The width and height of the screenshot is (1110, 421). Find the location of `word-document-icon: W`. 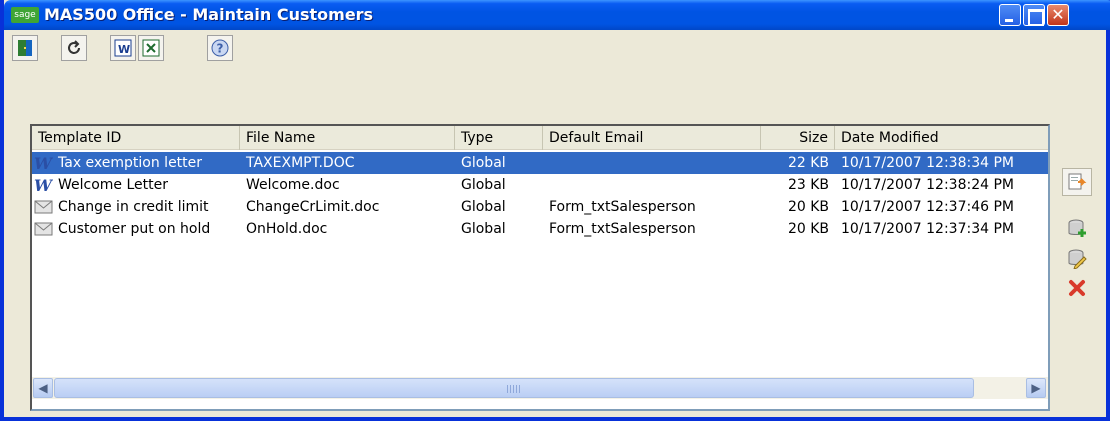

word-document-icon: W is located at coordinates (123, 48).